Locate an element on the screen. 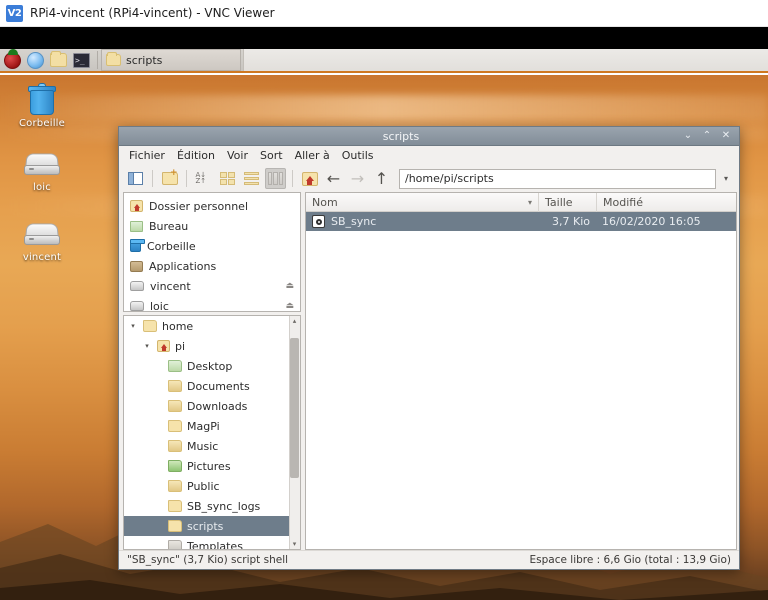 Image resolution: width=768 pixels, height=600 pixels. scroll-up-icon: ▴ is located at coordinates (294, 321).